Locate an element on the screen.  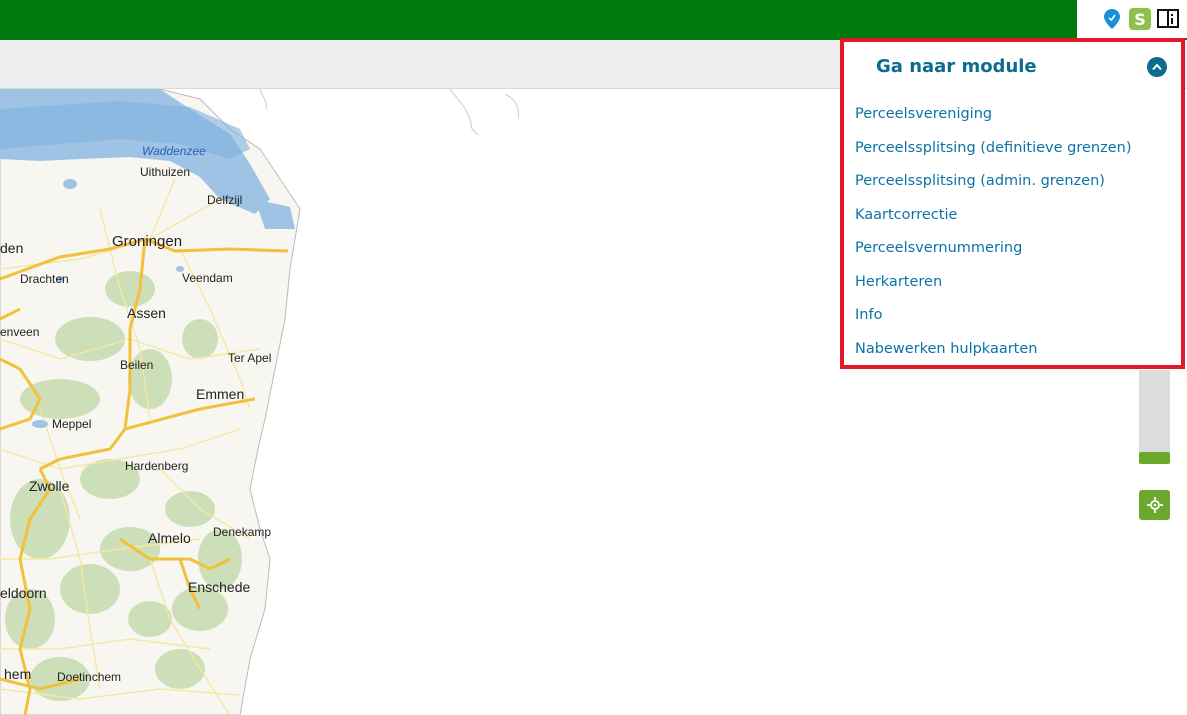
locate-button is located at coordinates (1154, 505).